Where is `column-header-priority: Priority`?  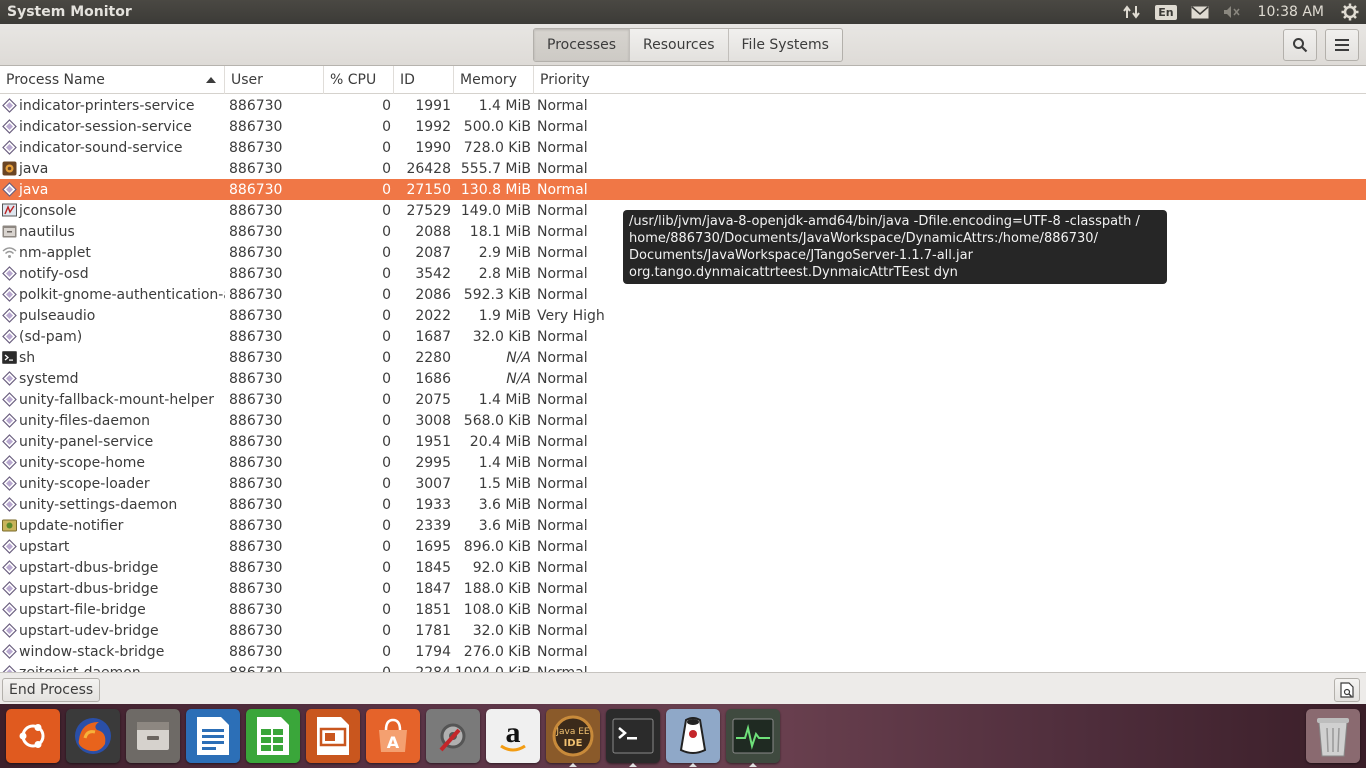 column-header-priority: Priority is located at coordinates (950, 80).